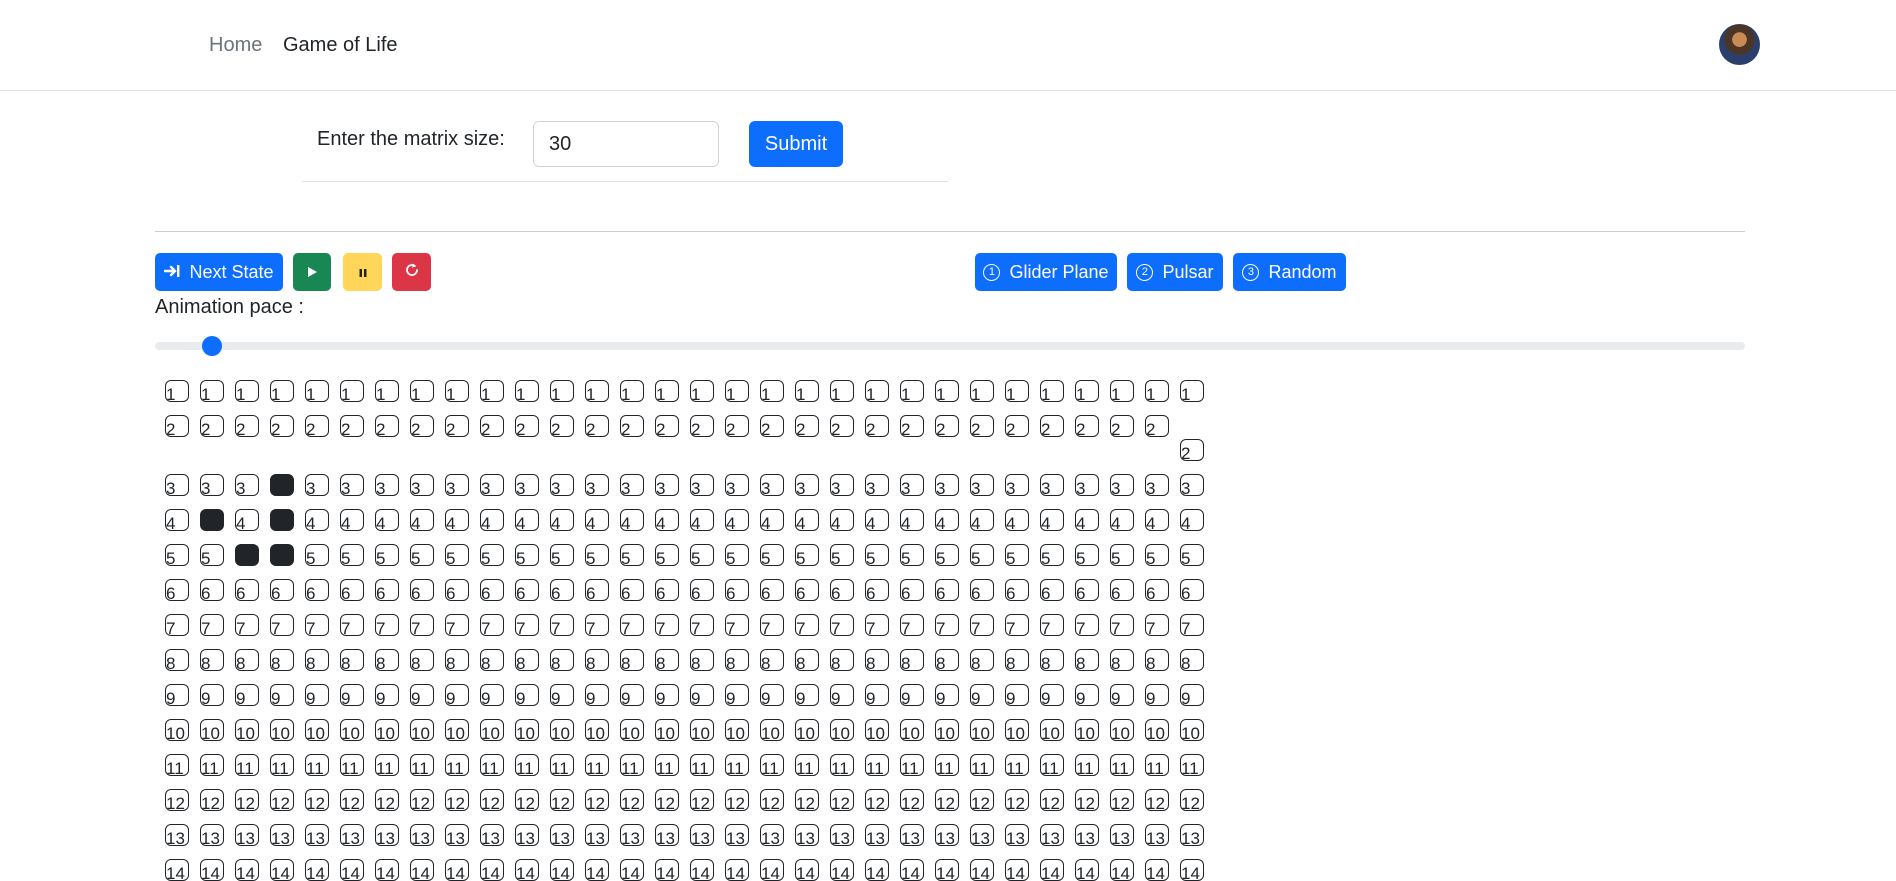  What do you see at coordinates (796, 144) in the screenshot?
I see `submit-button: Submit` at bounding box center [796, 144].